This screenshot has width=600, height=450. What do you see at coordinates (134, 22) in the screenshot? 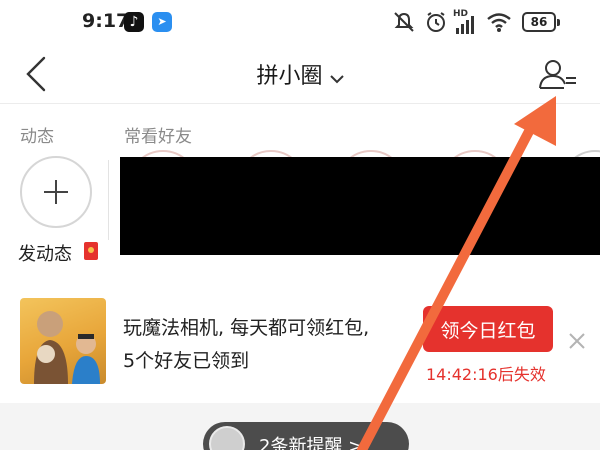
I see `tiktok-app-icon: ♪` at bounding box center [134, 22].